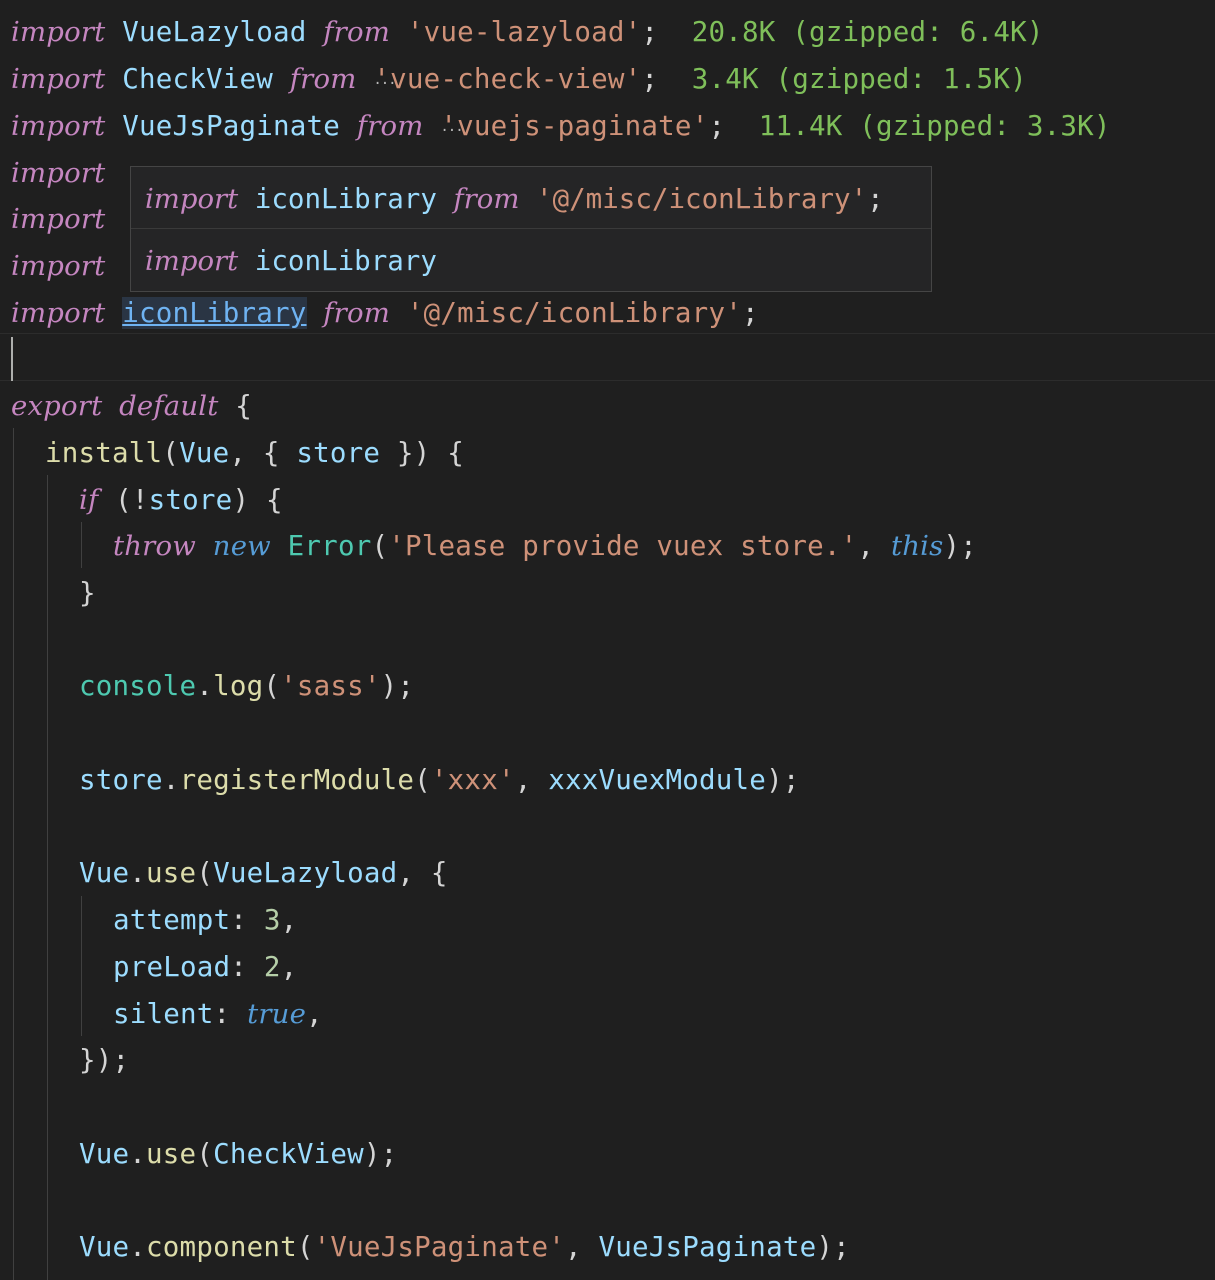 This screenshot has width=1215, height=1280. What do you see at coordinates (329, 546) in the screenshot?
I see `class-name: Error` at bounding box center [329, 546].